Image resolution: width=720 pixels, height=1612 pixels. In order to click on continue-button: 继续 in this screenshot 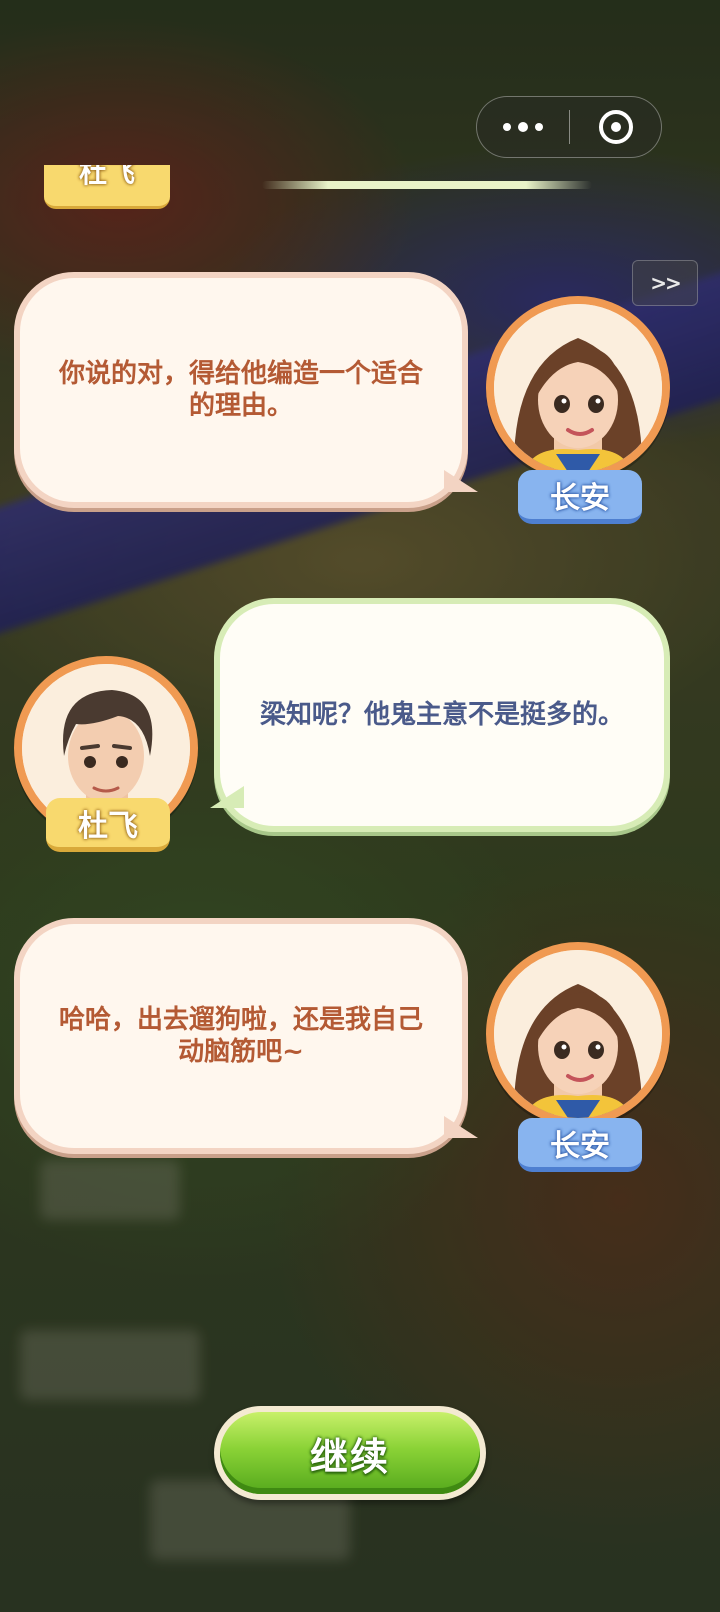, I will do `click(350, 1453)`.